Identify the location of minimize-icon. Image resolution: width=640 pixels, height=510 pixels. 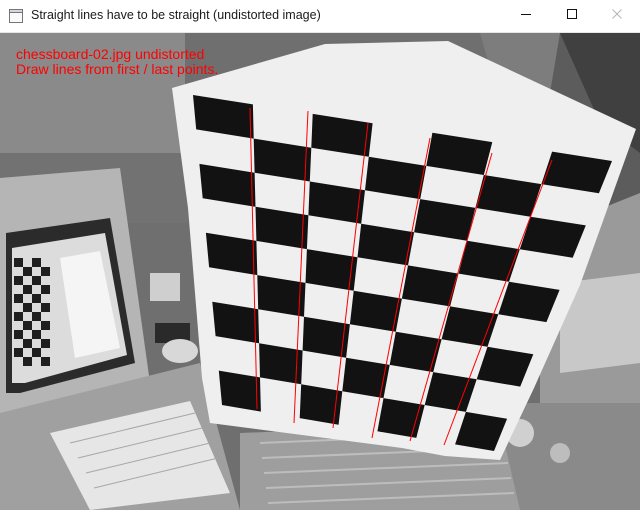
(526, 16).